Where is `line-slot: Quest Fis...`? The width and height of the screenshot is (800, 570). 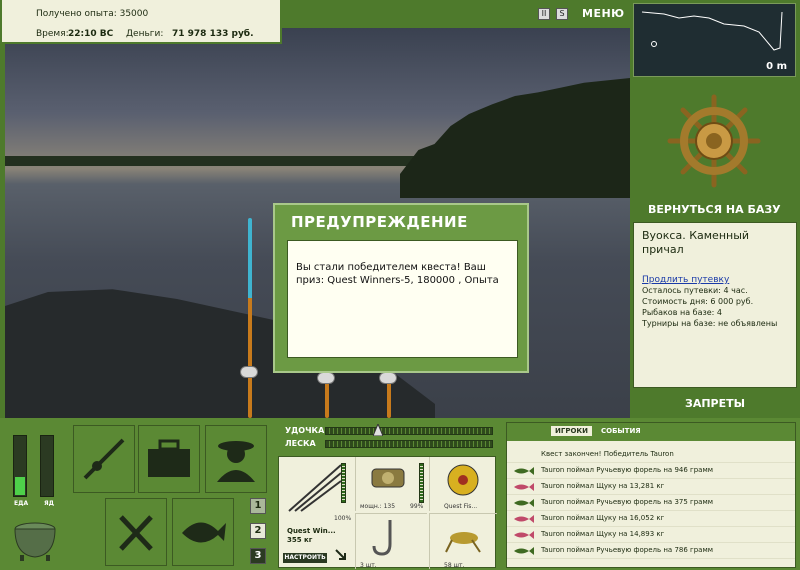 line-slot: Quest Fis... is located at coordinates (463, 484).